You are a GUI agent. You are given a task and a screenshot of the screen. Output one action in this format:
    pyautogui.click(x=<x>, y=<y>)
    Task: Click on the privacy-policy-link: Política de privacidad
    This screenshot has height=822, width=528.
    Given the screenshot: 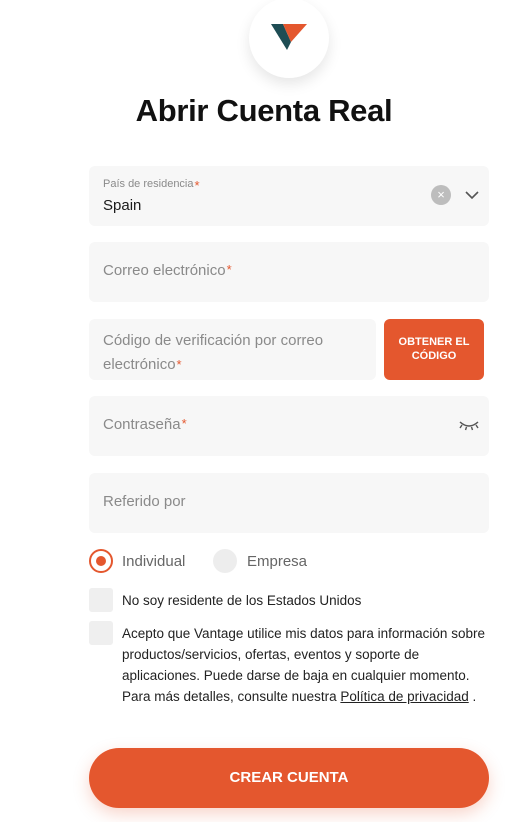 What is the action you would take?
    pyautogui.click(x=404, y=696)
    